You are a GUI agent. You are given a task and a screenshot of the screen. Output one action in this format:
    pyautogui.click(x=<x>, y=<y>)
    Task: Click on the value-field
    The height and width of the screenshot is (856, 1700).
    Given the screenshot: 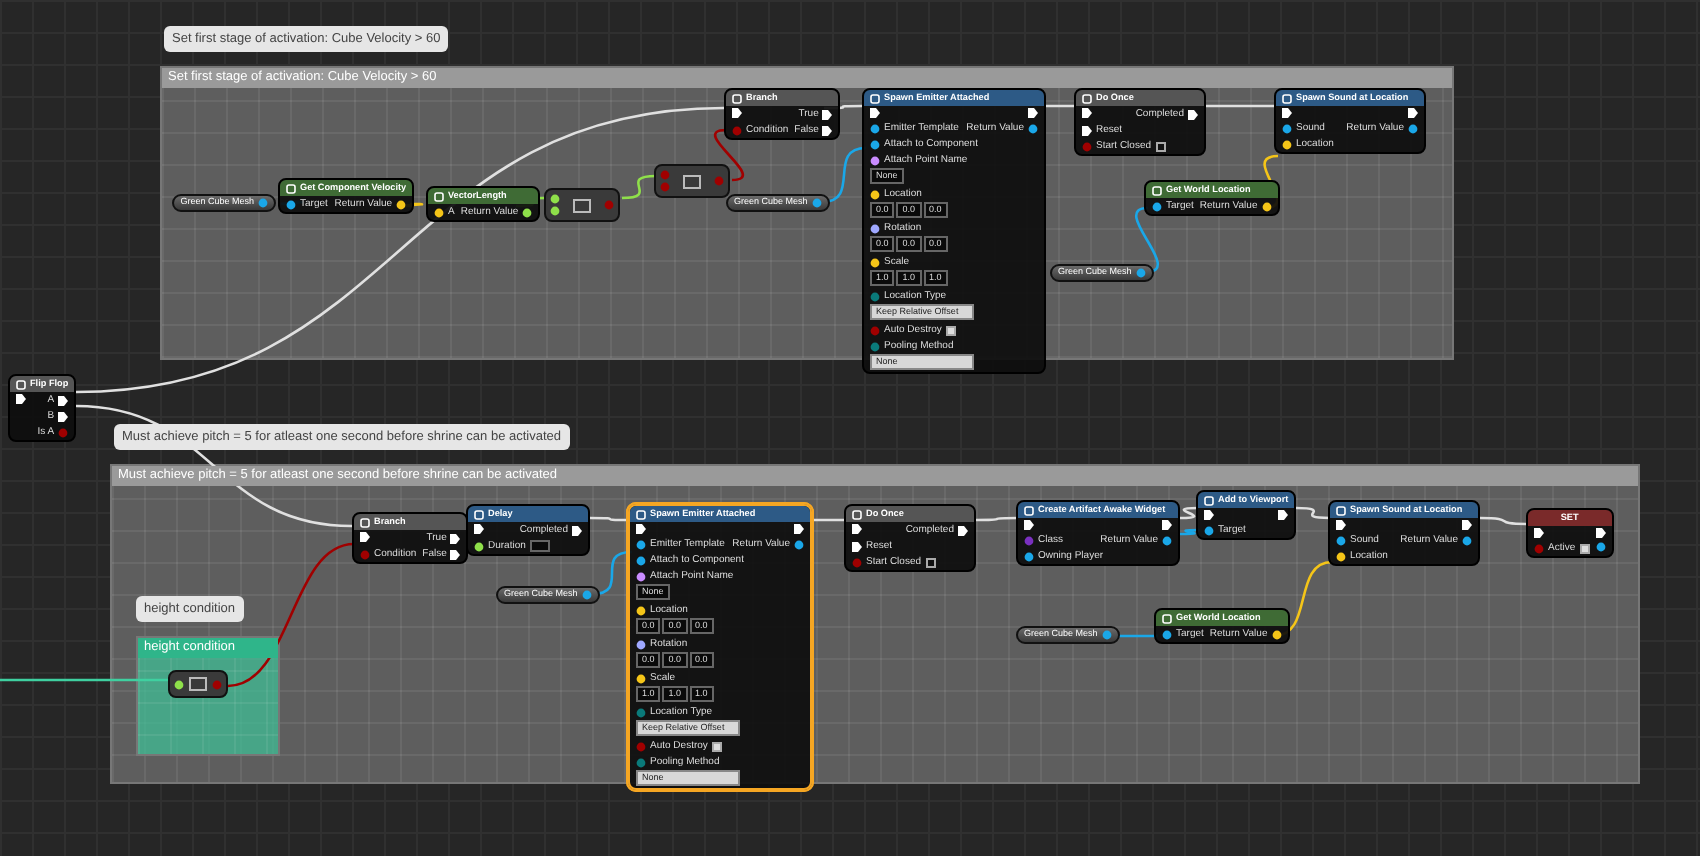 What is the action you would take?
    pyautogui.click(x=539, y=546)
    